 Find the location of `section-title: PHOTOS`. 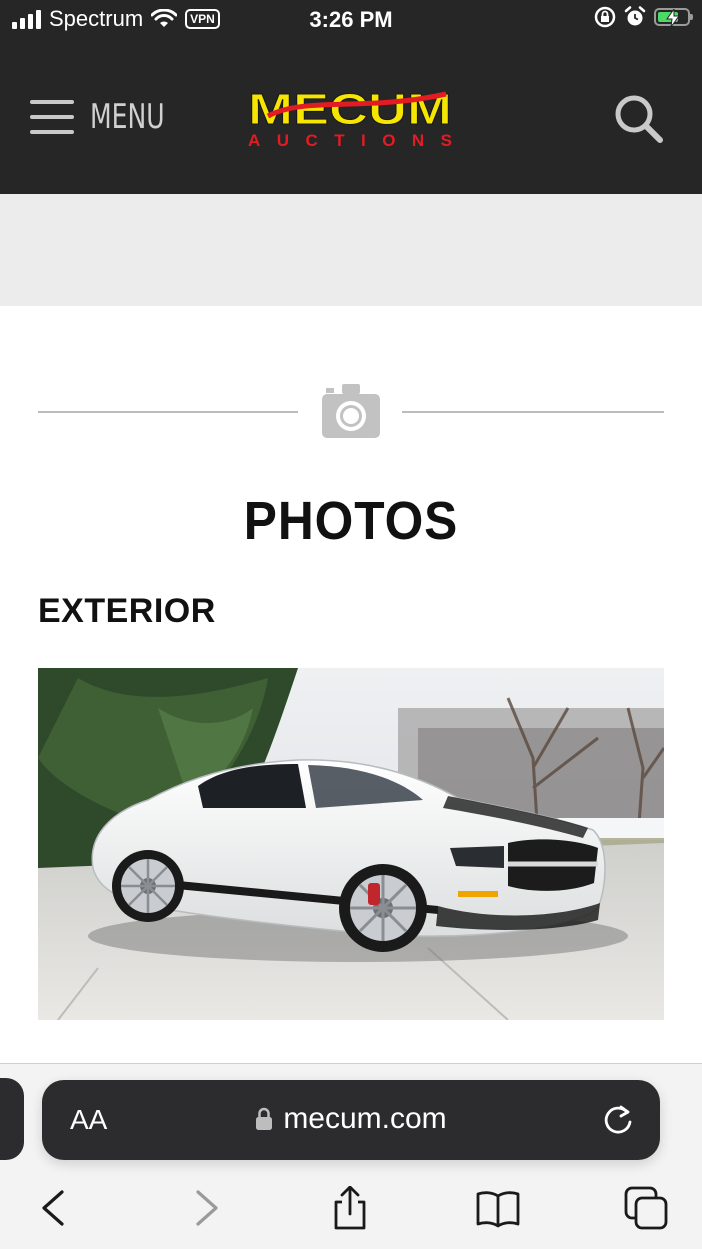

section-title: PHOTOS is located at coordinates (351, 521).